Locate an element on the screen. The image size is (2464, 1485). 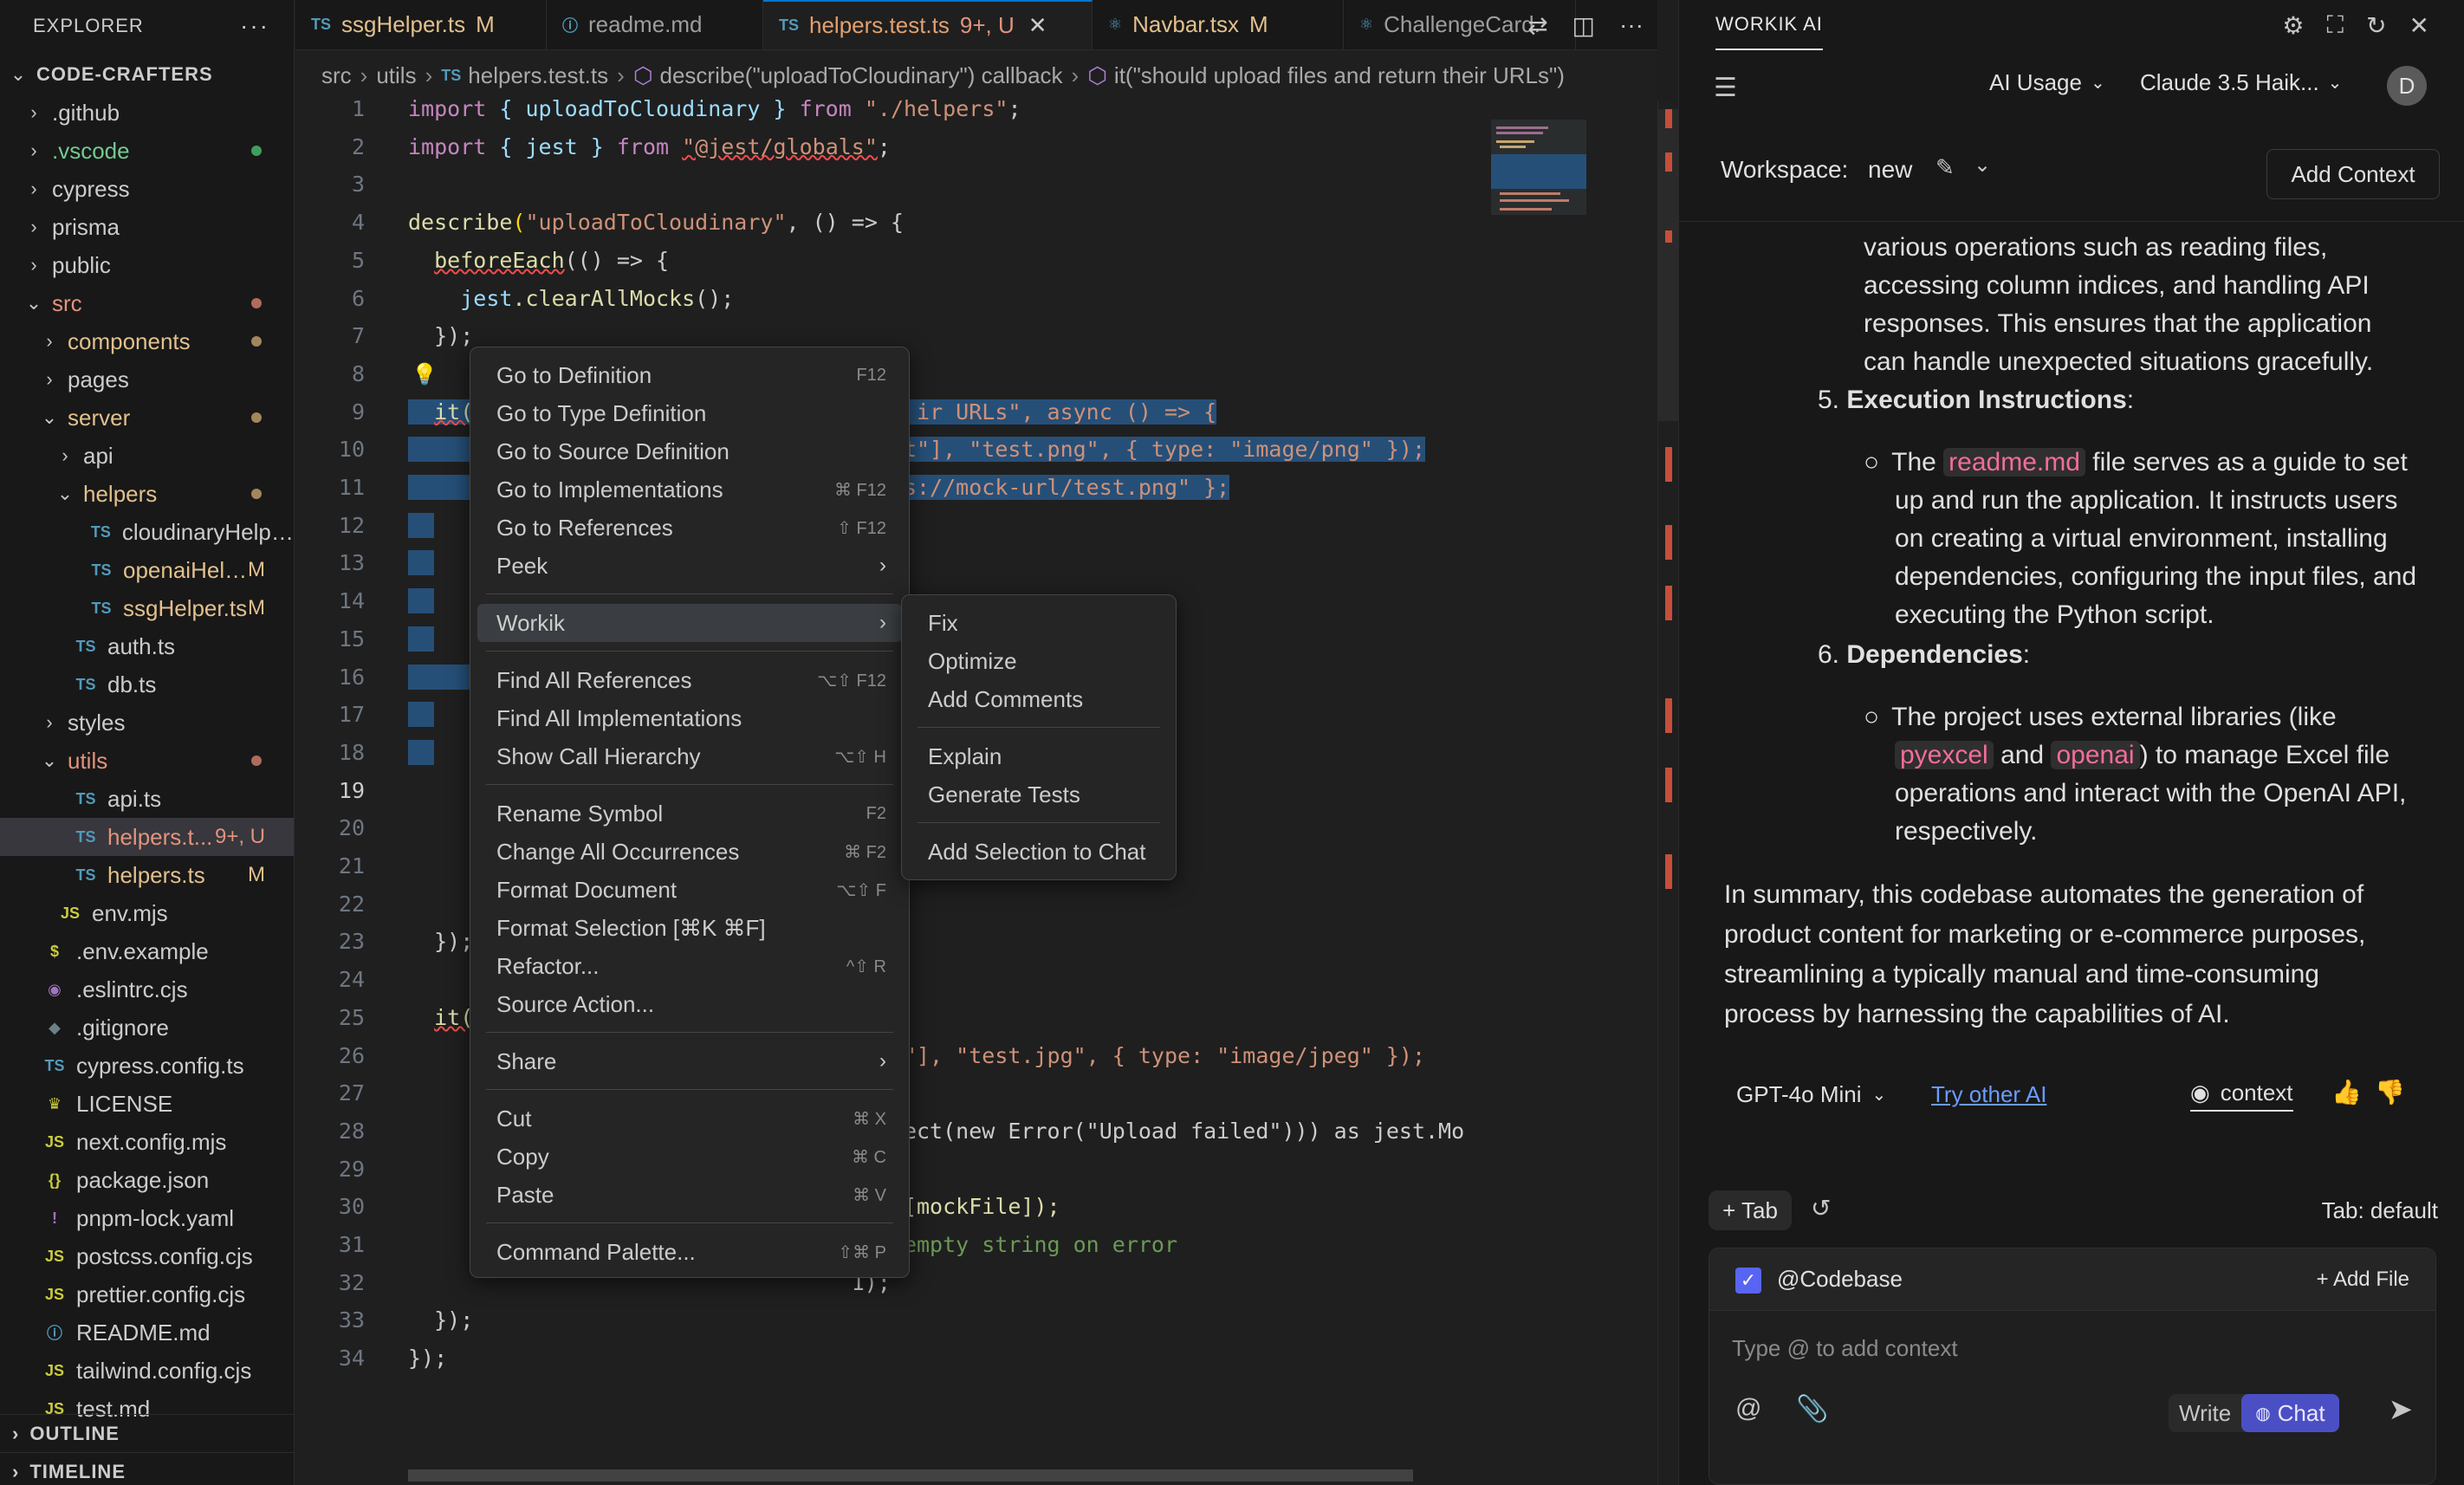
menu-item-refactor: Refactor... ^⇧ R is located at coordinates (689, 966).